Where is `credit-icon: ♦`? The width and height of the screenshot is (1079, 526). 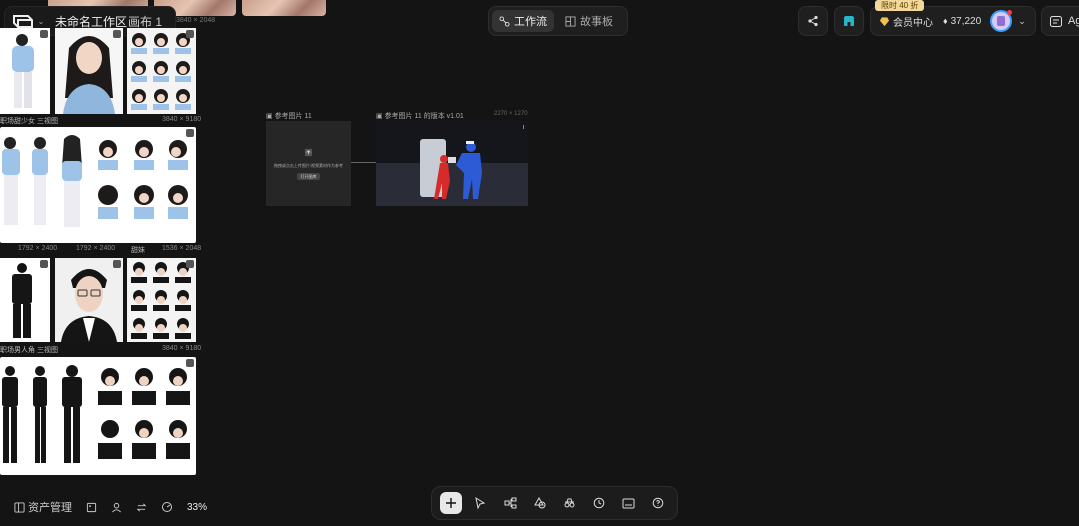
credit-icon: ♦ is located at coordinates (945, 21).